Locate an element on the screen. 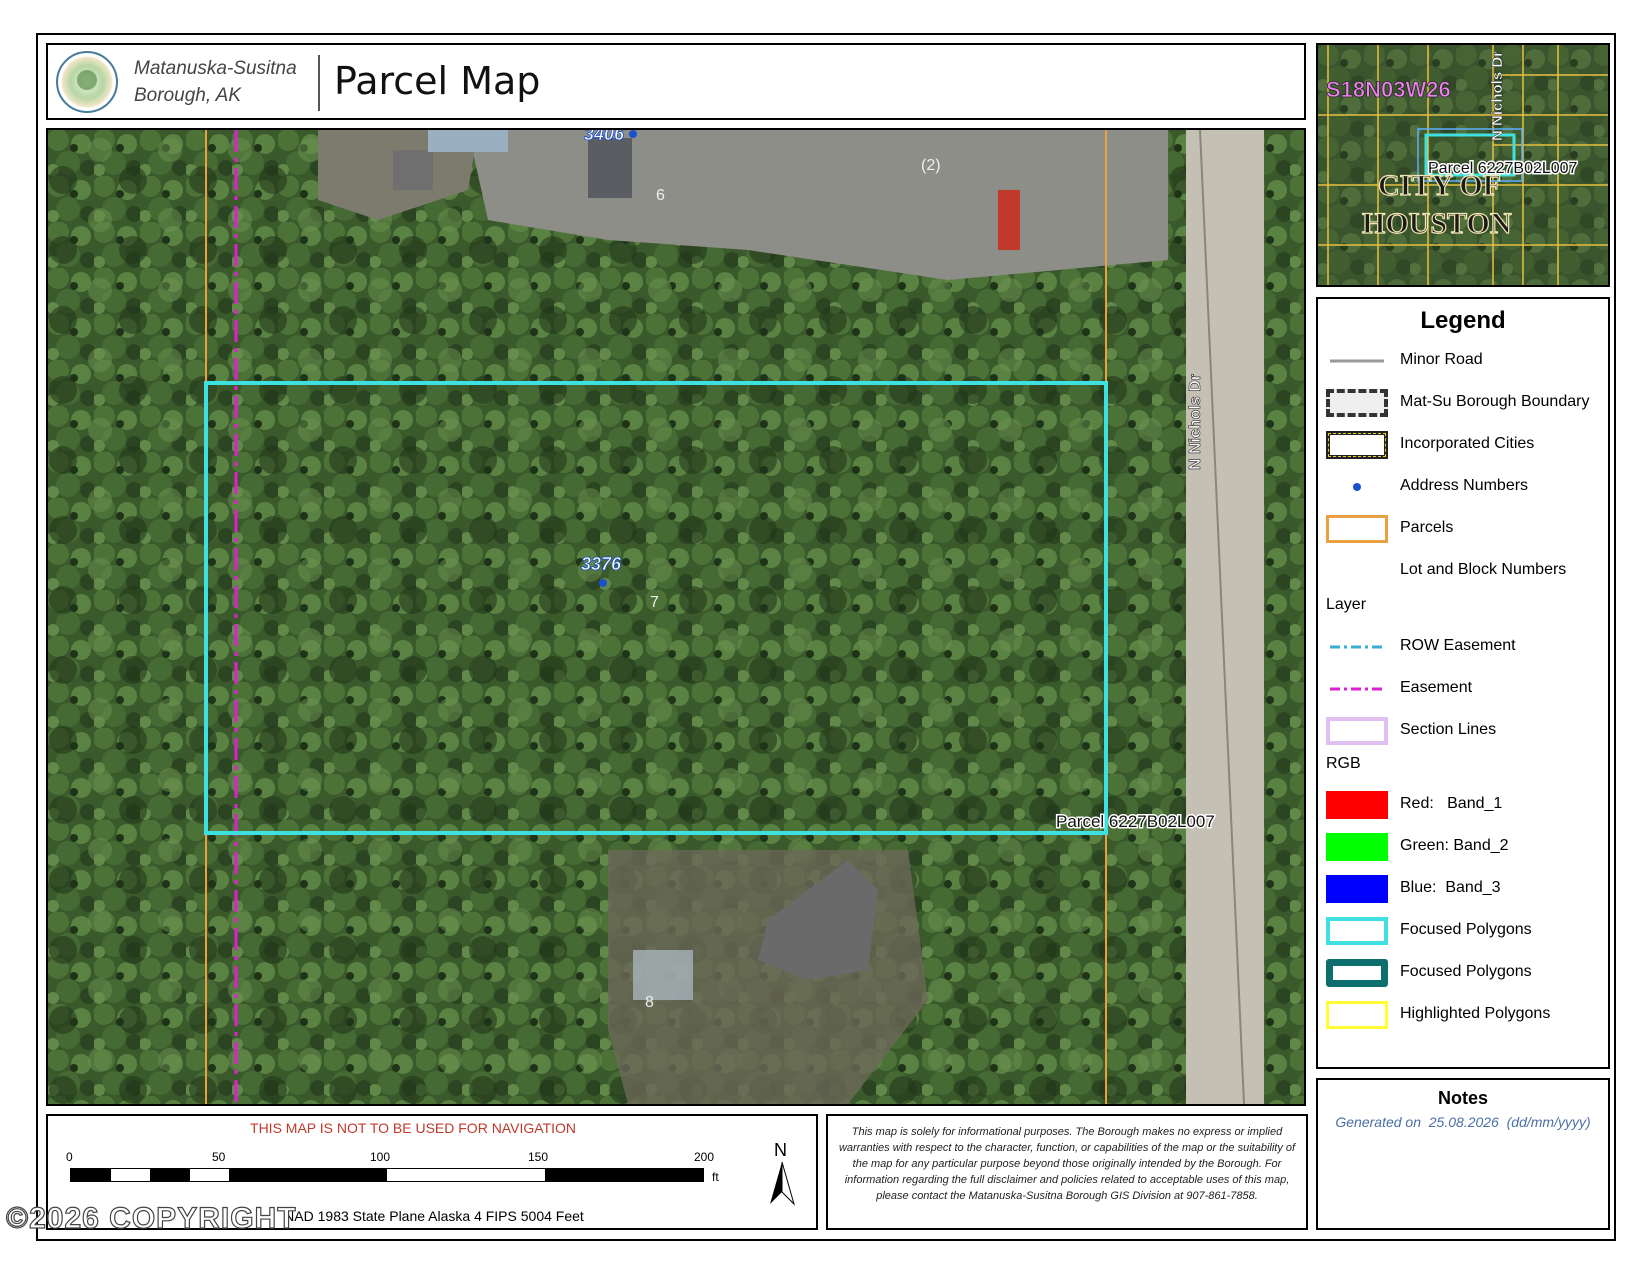 This screenshot has height=1275, width=1650. parcel-icon is located at coordinates (1357, 529).